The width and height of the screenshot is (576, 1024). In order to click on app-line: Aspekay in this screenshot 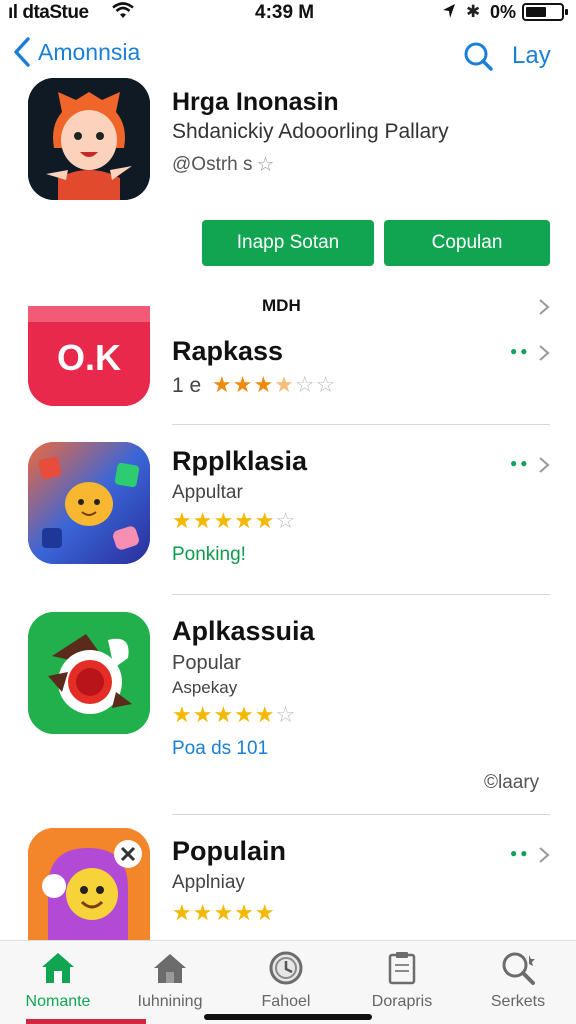, I will do `click(205, 687)`.